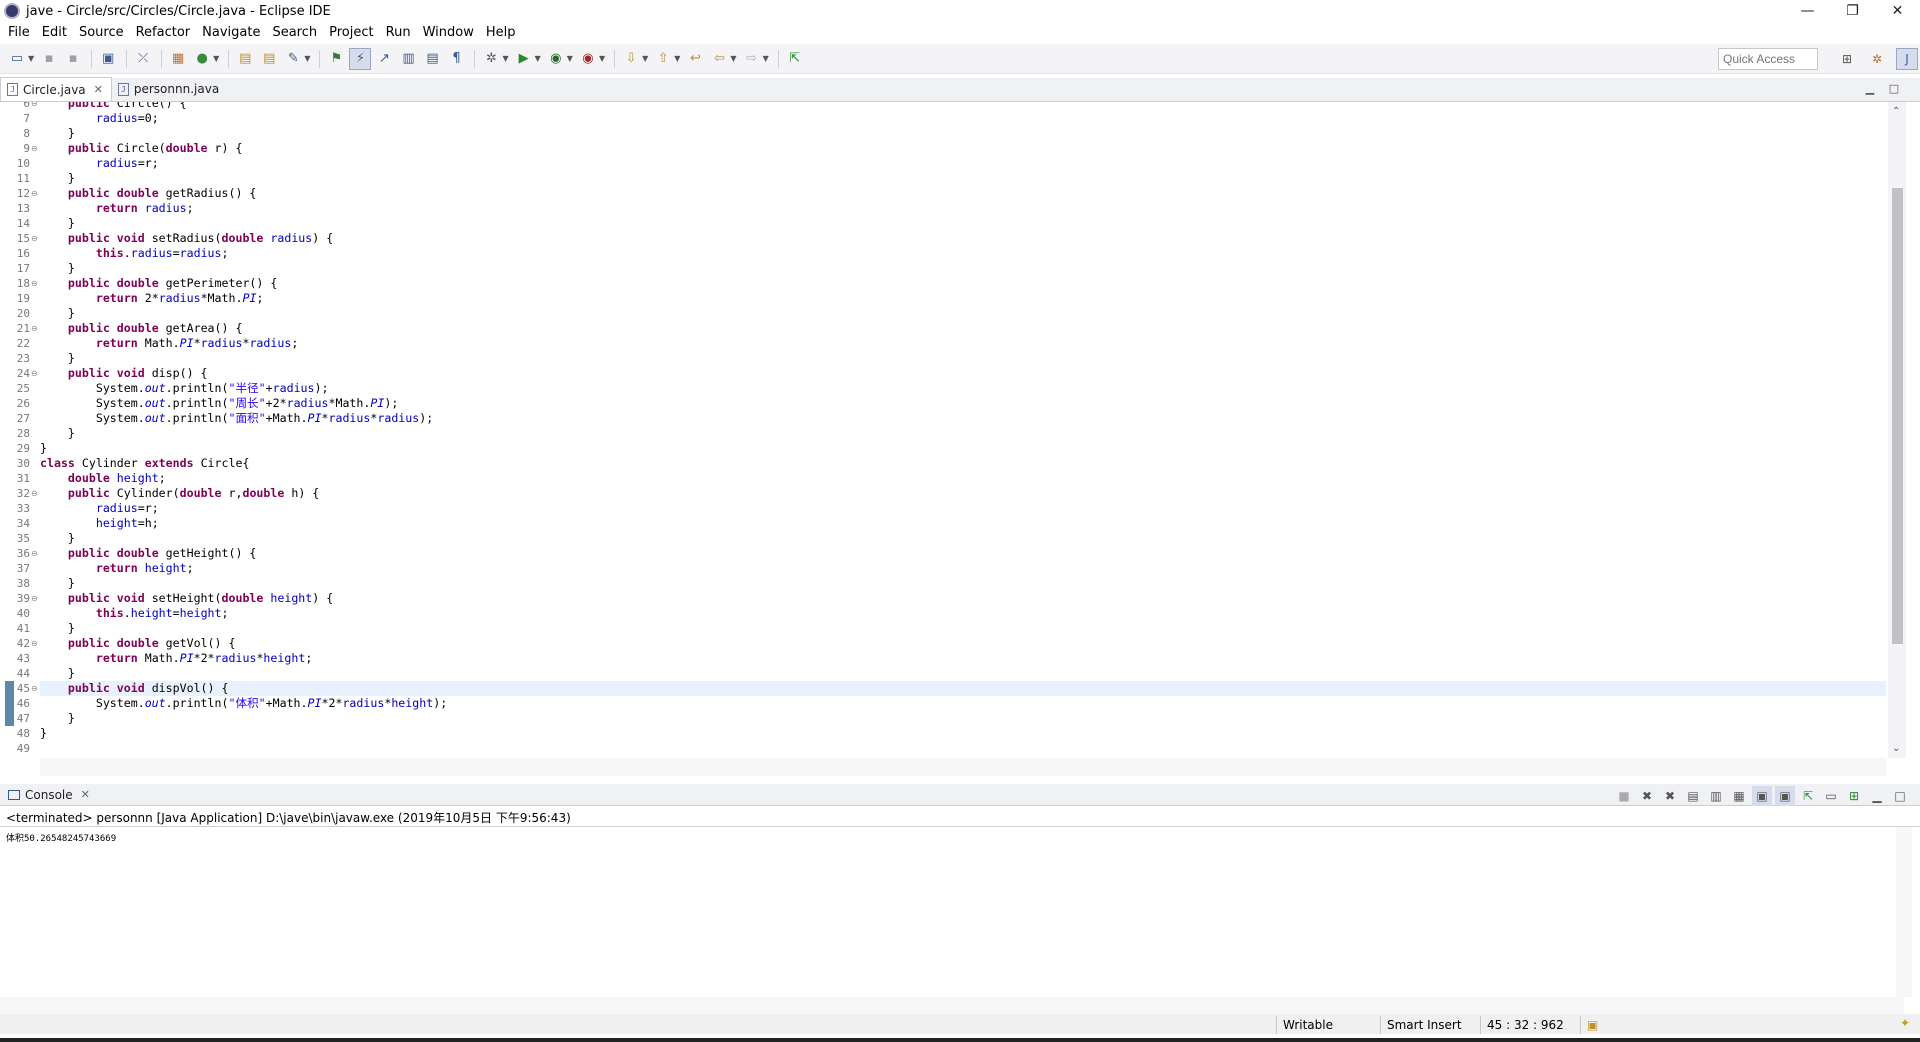 The image size is (1920, 1042). I want to click on maximize-button: ❐, so click(1852, 11).